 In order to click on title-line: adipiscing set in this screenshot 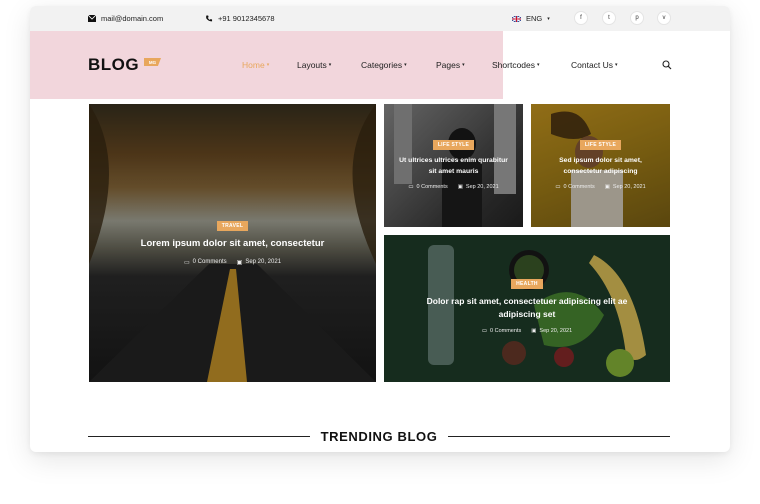, I will do `click(527, 314)`.